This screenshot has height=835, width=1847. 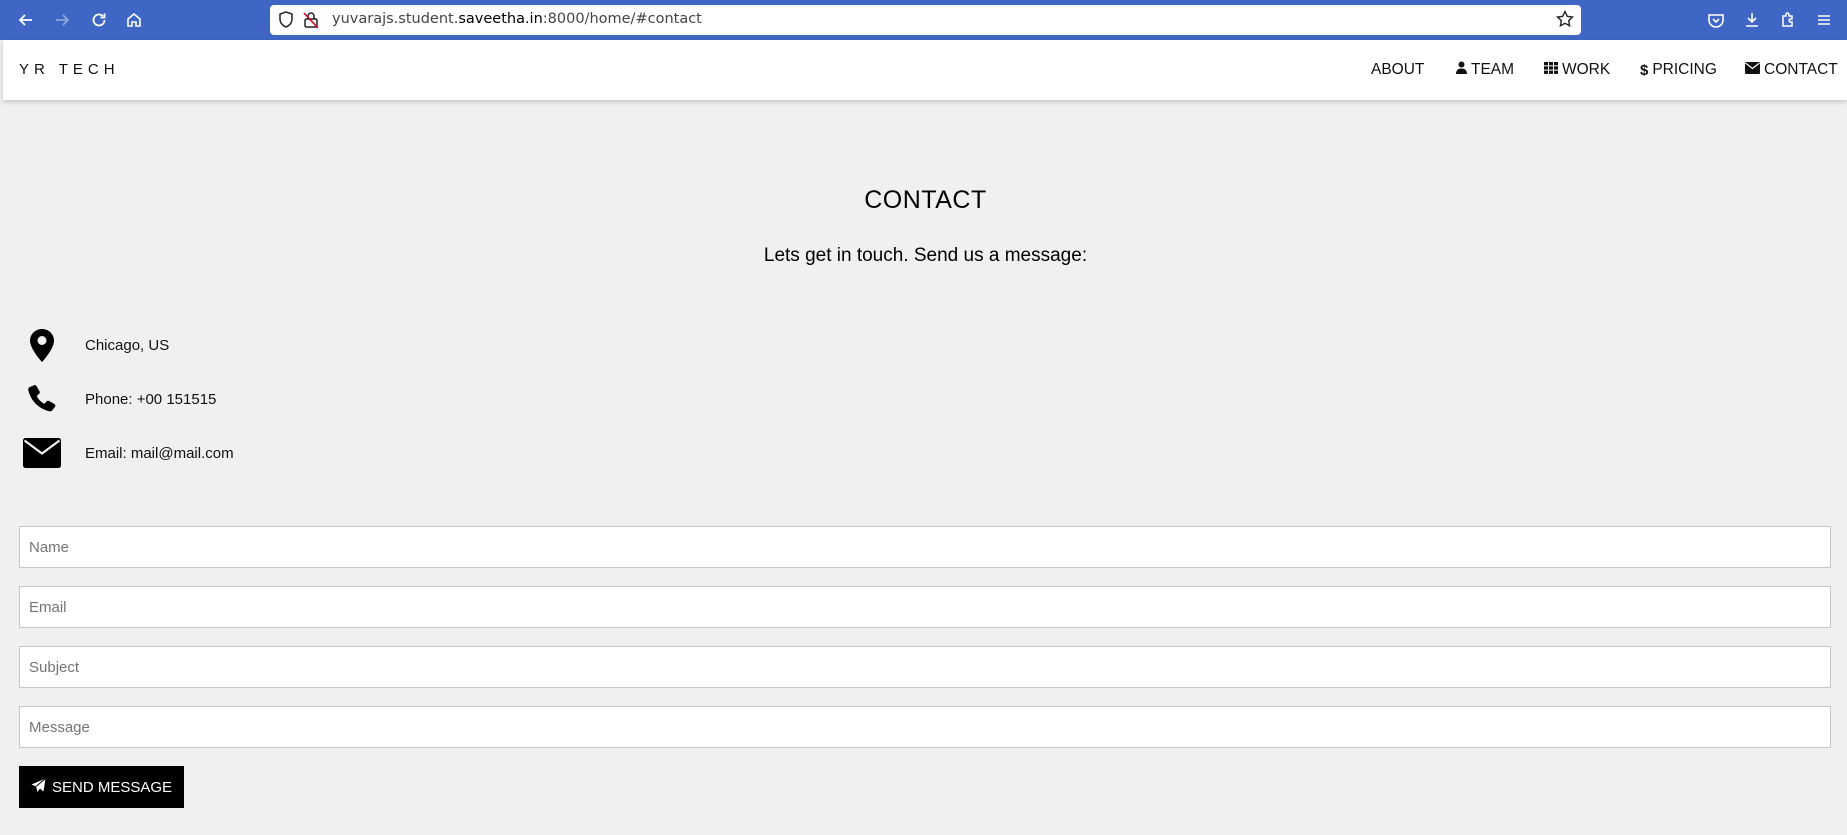 I want to click on email-text: Email: mail@mail.com, so click(x=159, y=453).